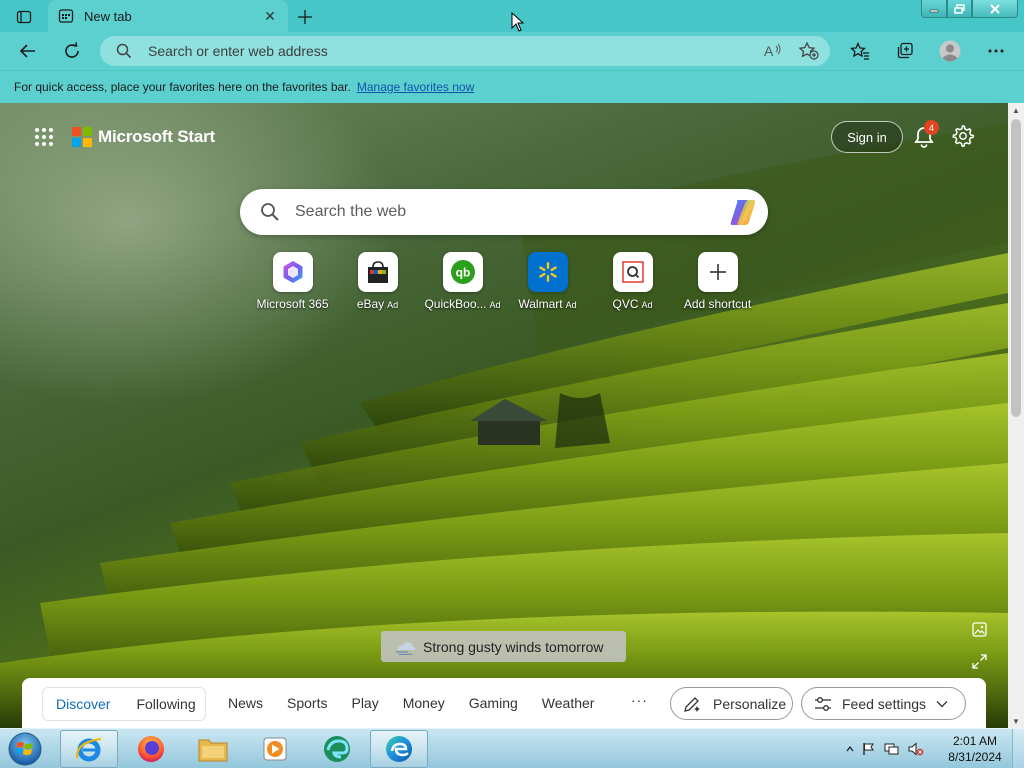  What do you see at coordinates (151, 749) in the screenshot?
I see `taskbar-firefox` at bounding box center [151, 749].